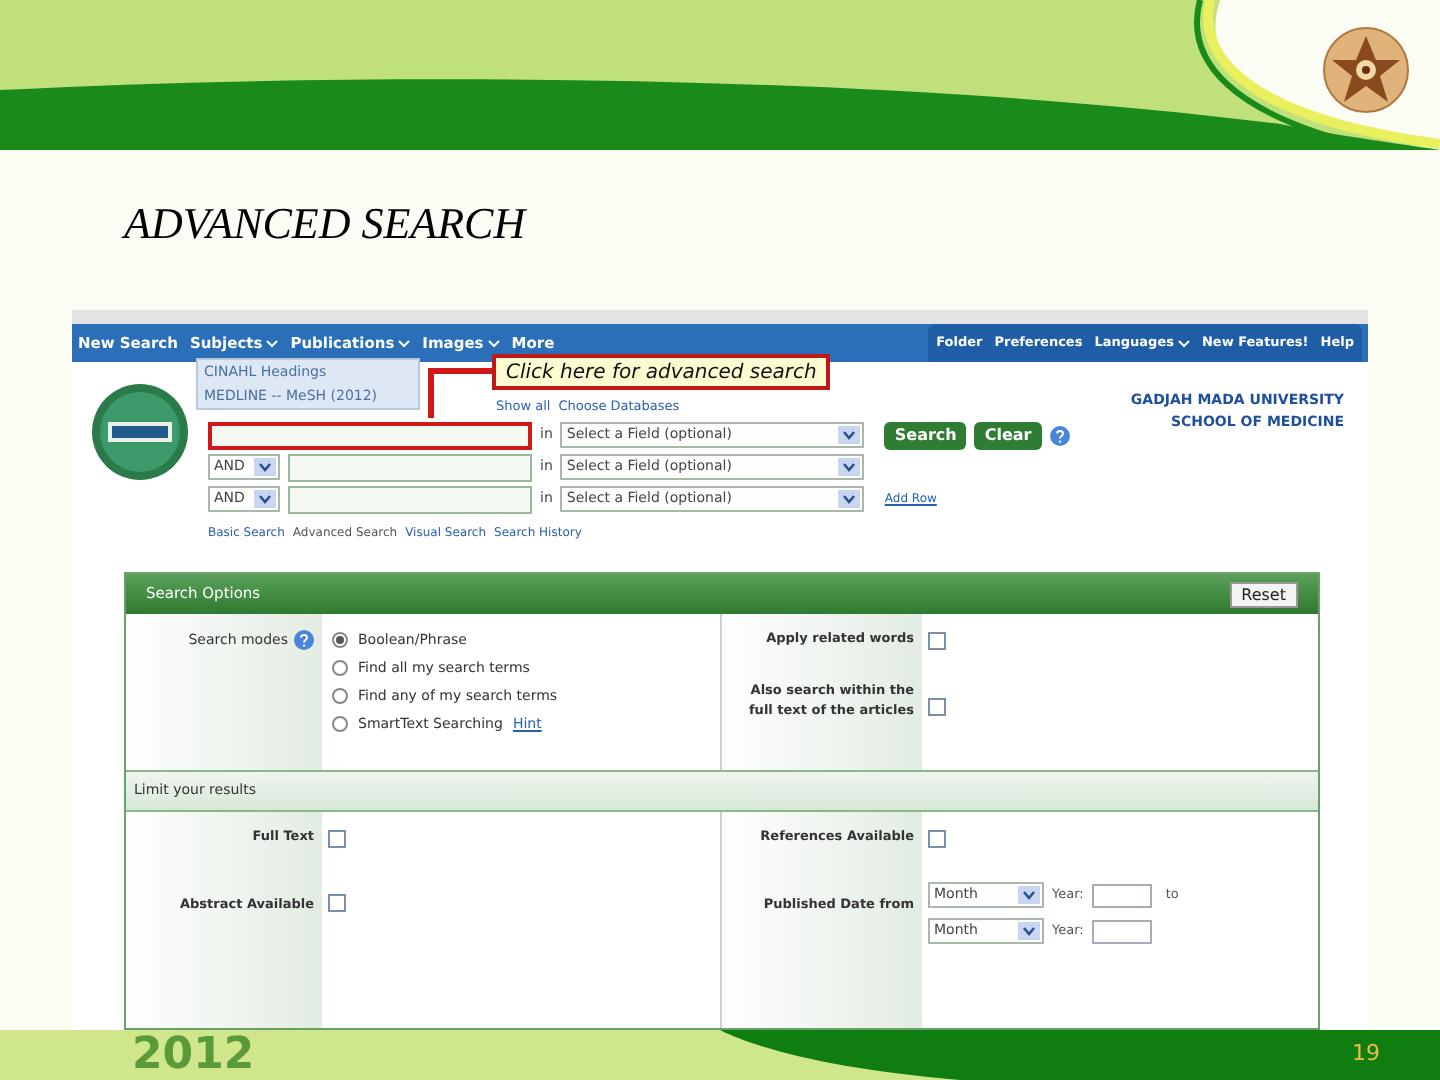  I want to click on year-text: 2012, so click(193, 1055).